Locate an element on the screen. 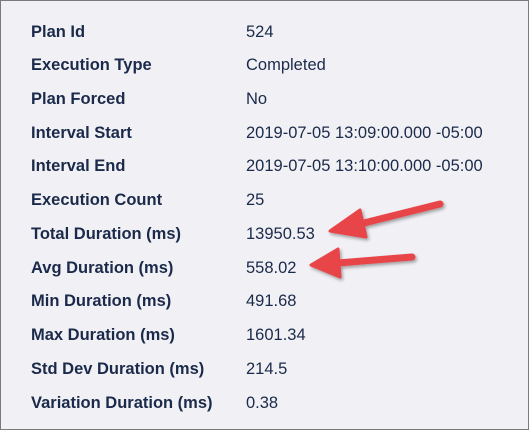  row-max-duration: Max Duration (ms) 1601.34 is located at coordinates (264, 335).